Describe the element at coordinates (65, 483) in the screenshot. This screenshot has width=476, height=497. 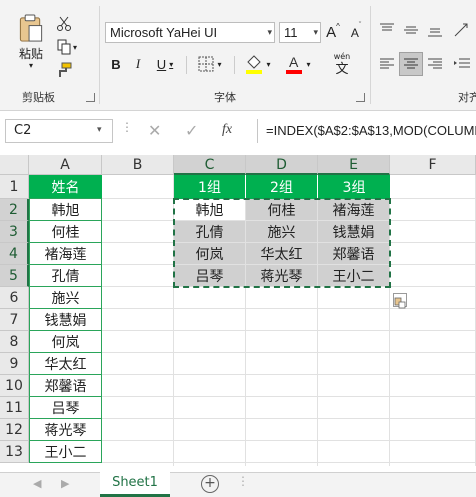
I see `scroll-right-icon: ▶` at that location.